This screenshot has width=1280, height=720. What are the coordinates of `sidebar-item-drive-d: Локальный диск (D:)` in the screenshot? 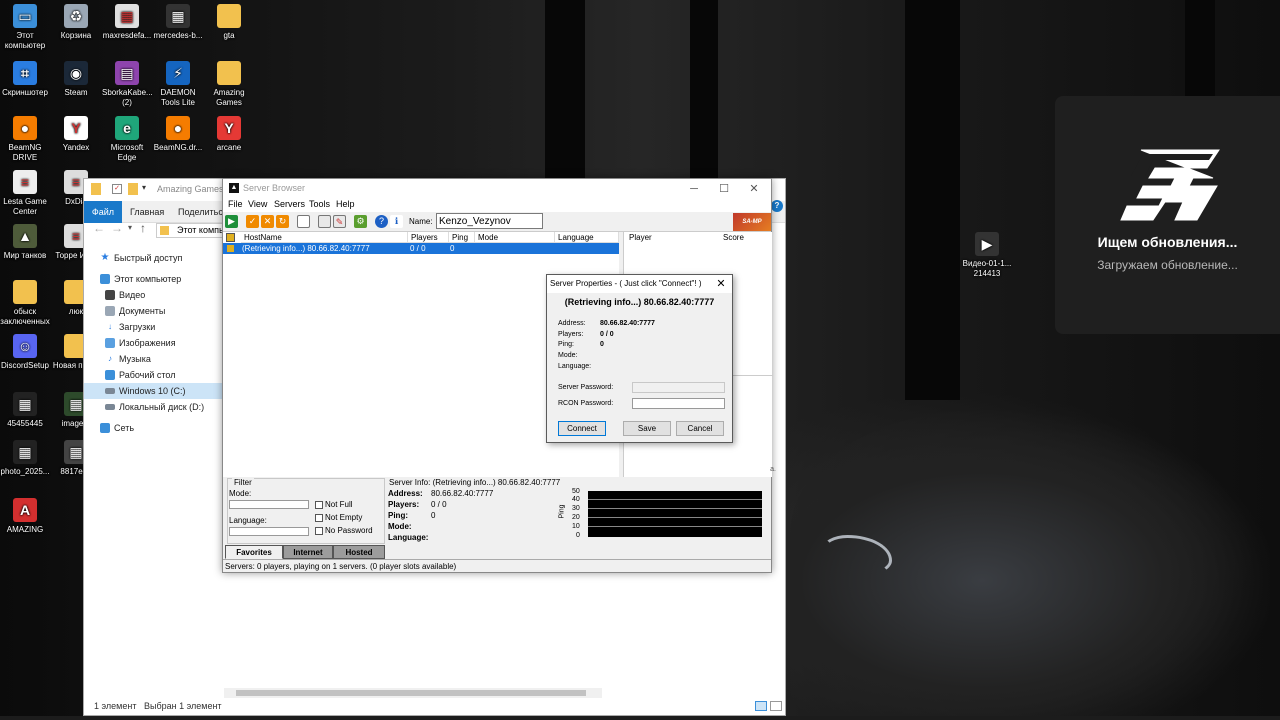 It's located at (154, 407).